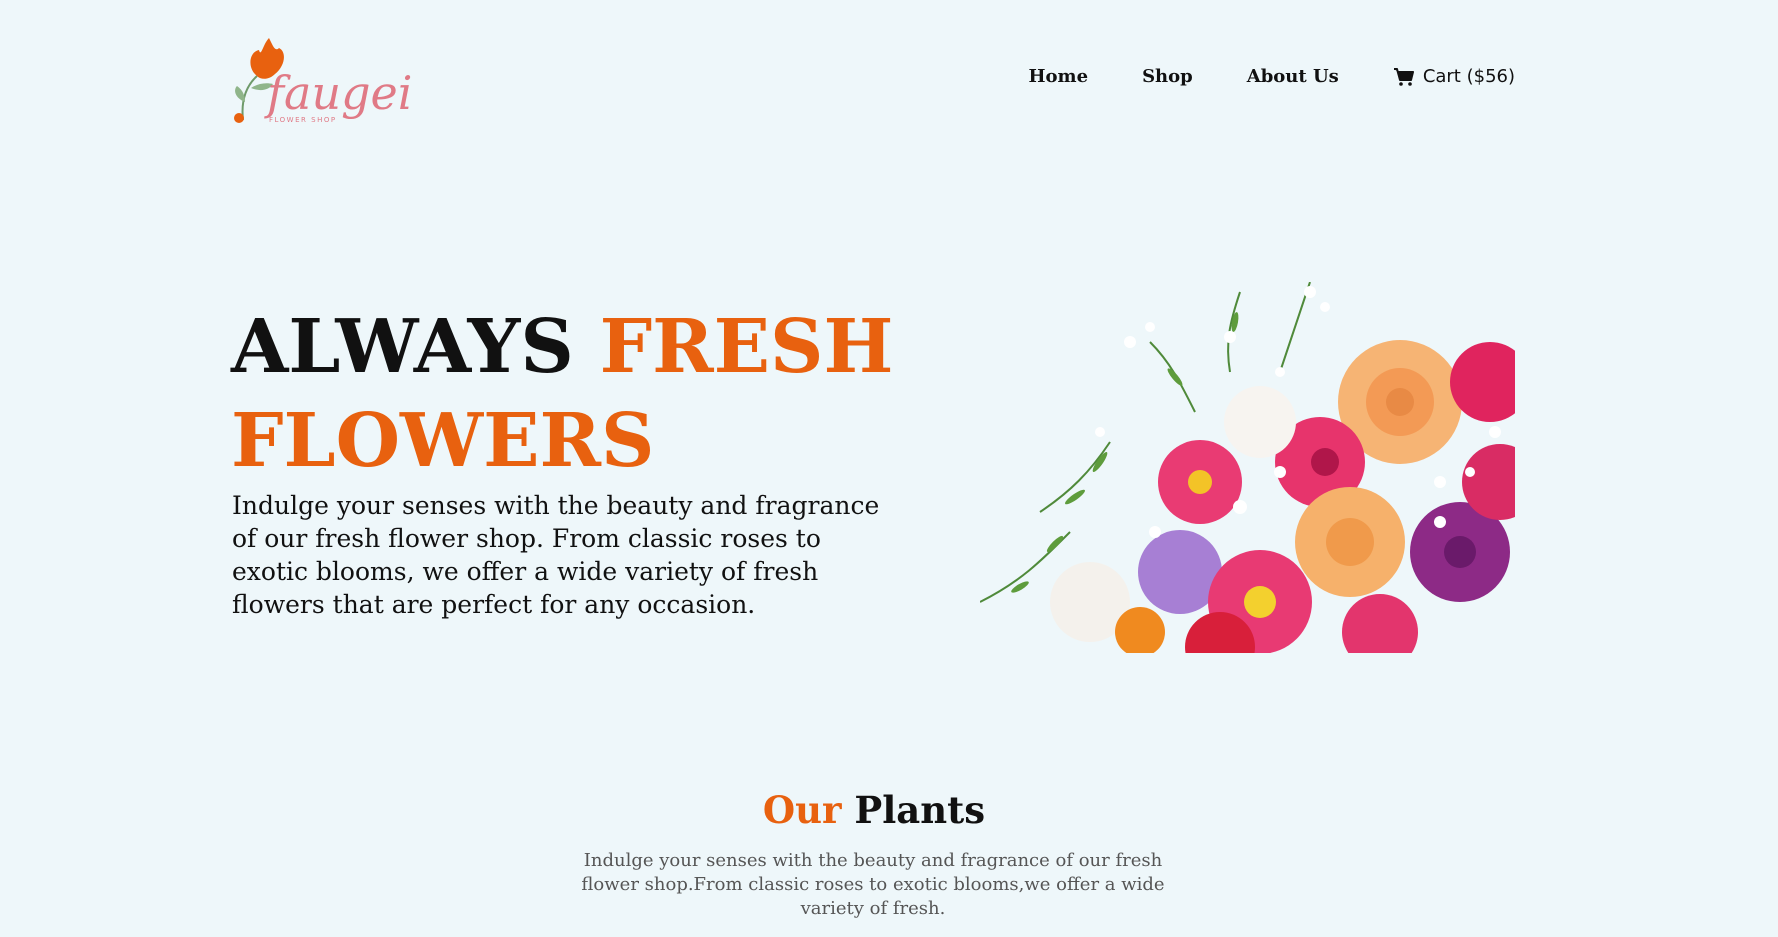  What do you see at coordinates (1468, 76) in the screenshot?
I see `cart-label: Cart ($56)` at bounding box center [1468, 76].